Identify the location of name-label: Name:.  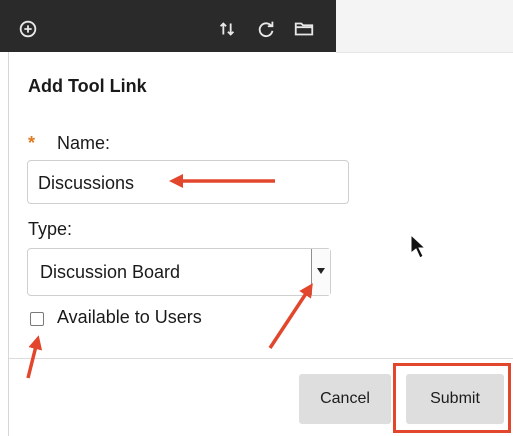
(84, 143).